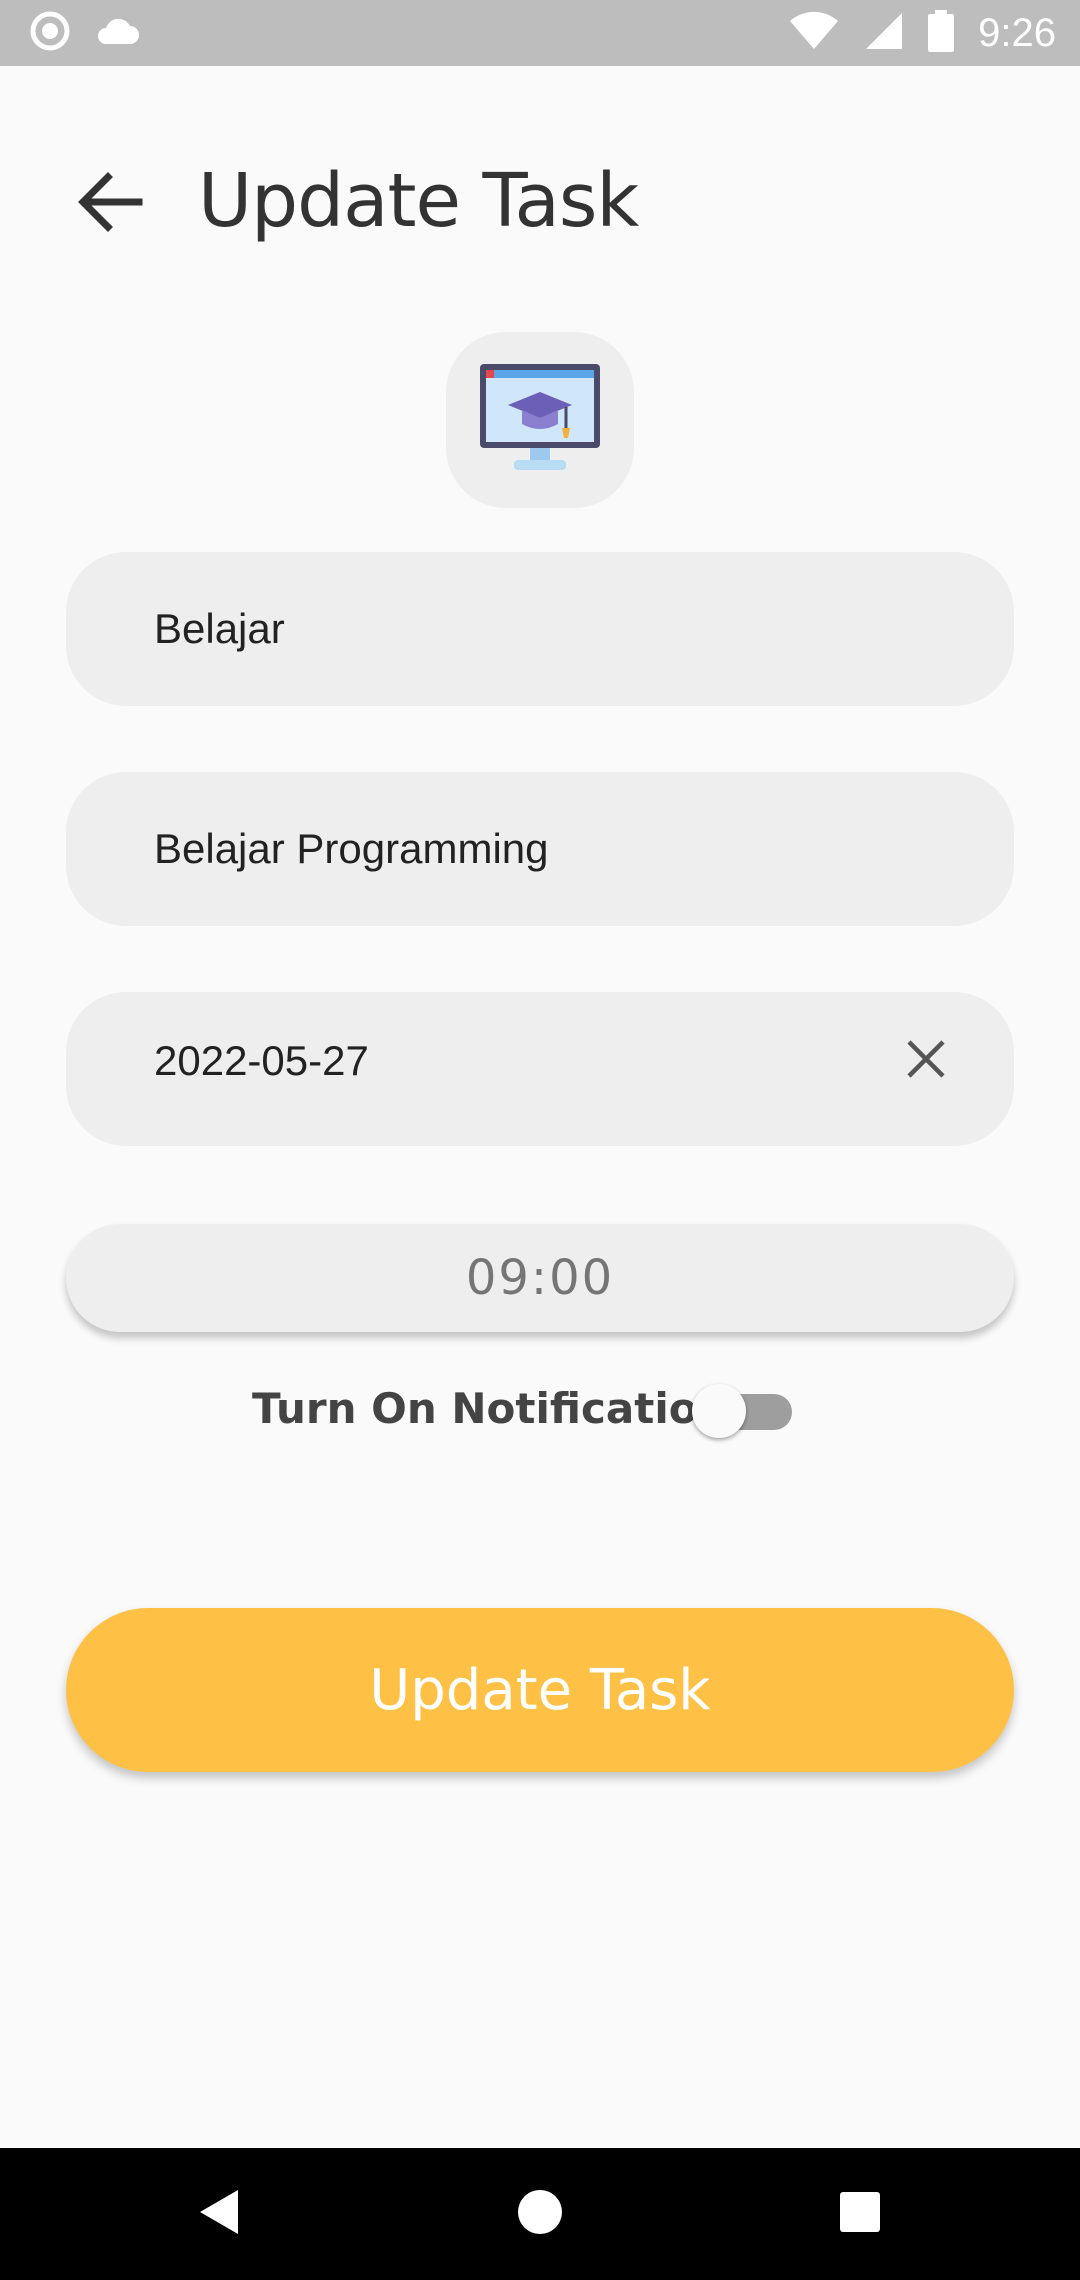 The image size is (1080, 2280). I want to click on date-field: 2022-05-27, so click(540, 1069).